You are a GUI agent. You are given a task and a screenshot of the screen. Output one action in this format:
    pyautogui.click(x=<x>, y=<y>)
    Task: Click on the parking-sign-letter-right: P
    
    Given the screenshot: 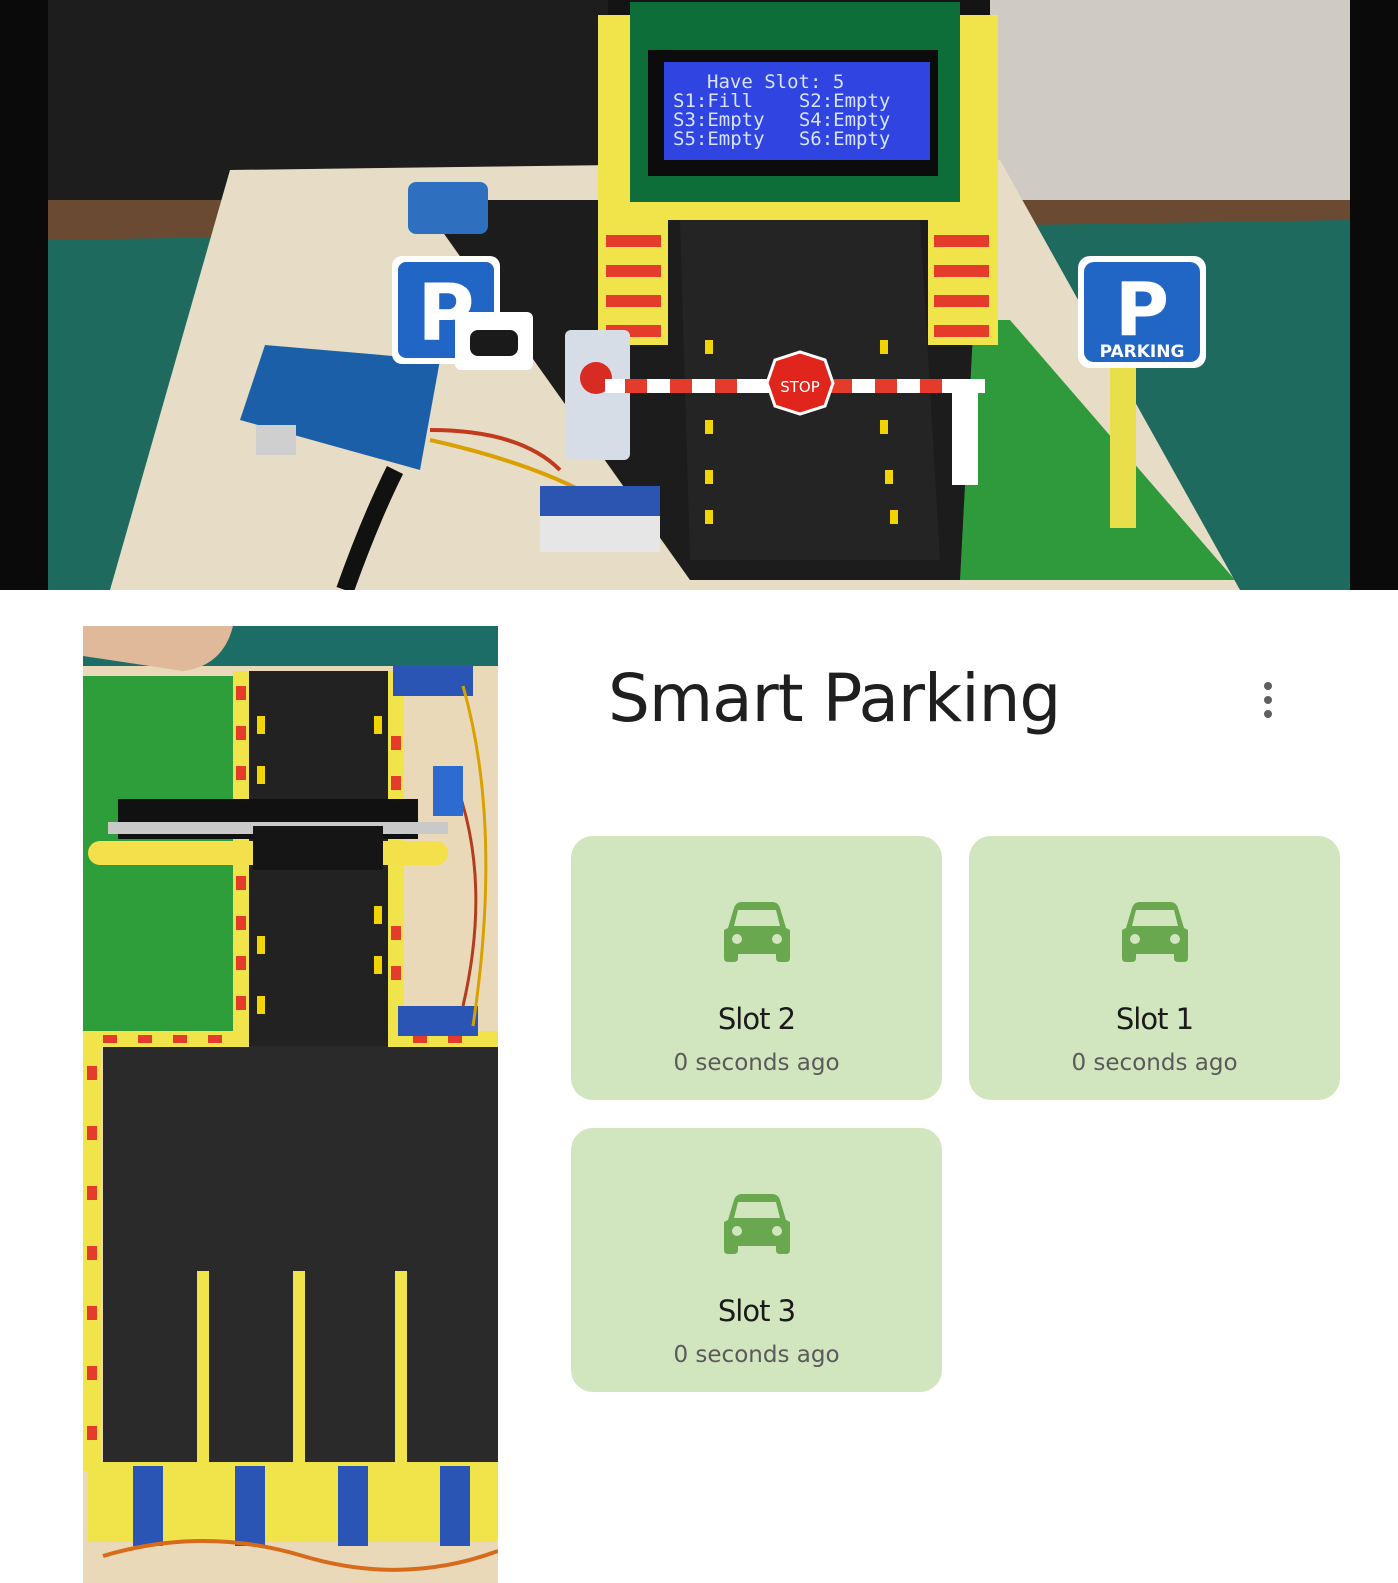 What is the action you would take?
    pyautogui.click(x=1142, y=310)
    